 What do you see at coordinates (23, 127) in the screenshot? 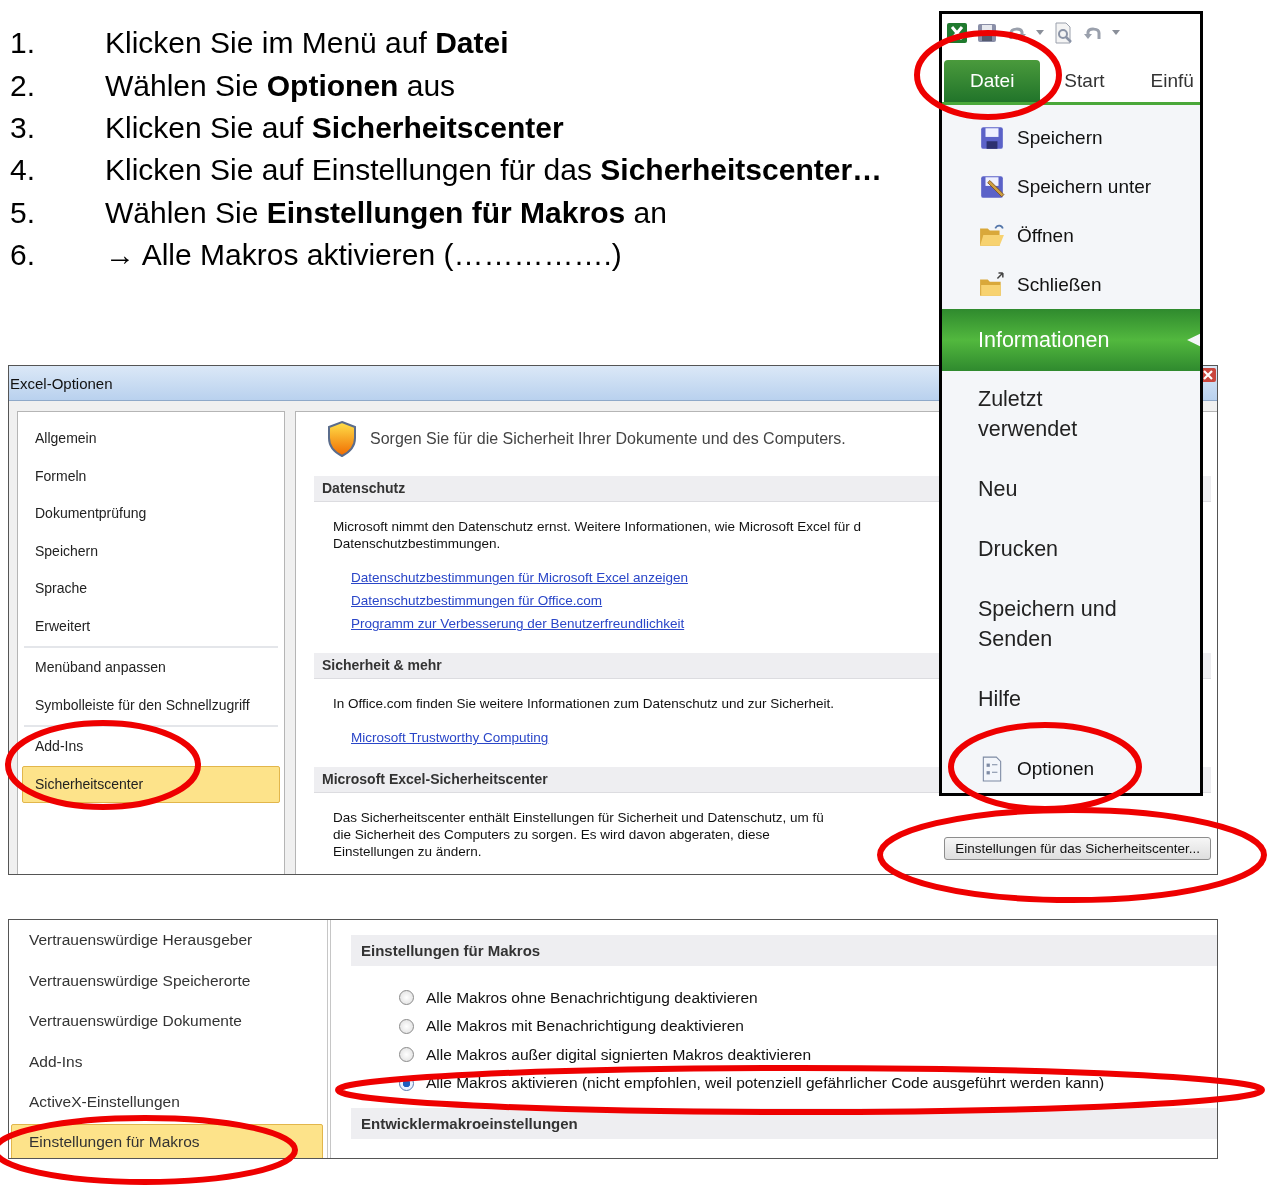
I see `step-number: 3.` at bounding box center [23, 127].